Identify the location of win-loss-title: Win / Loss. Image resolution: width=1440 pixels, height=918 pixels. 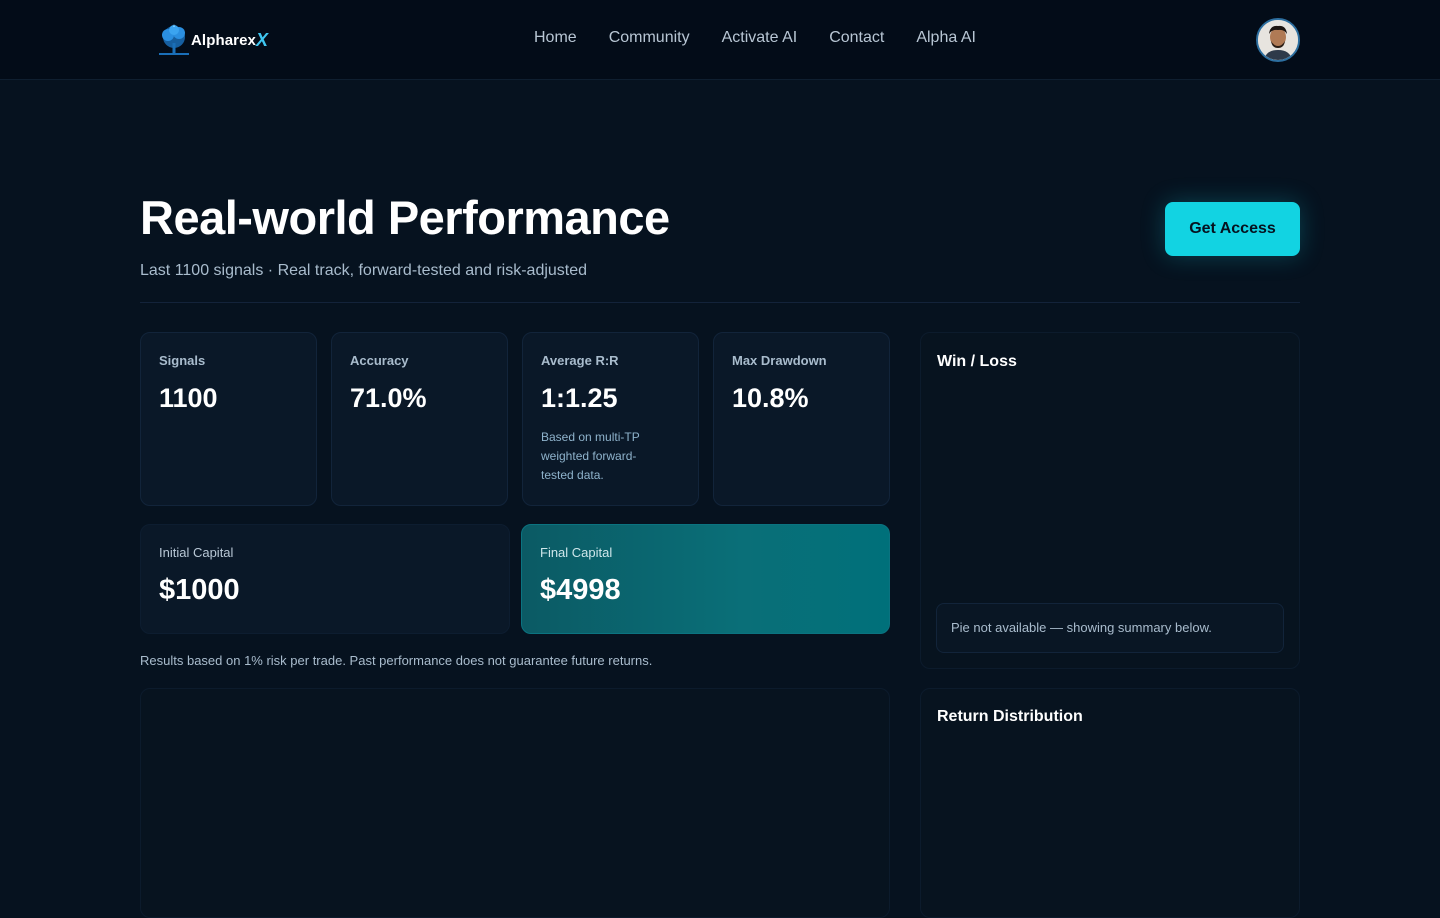
(977, 361).